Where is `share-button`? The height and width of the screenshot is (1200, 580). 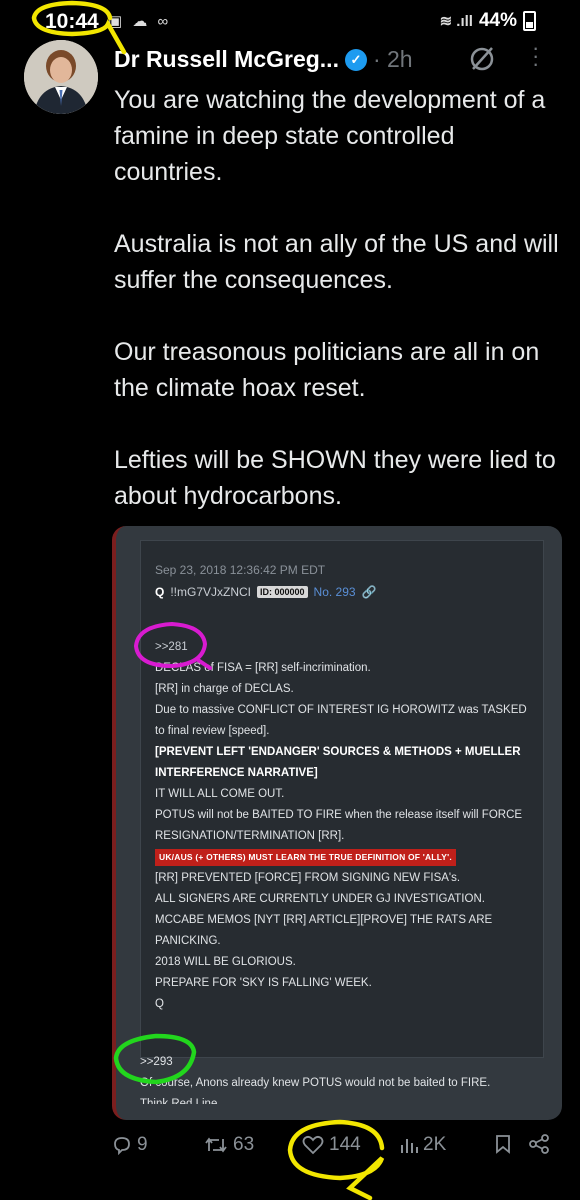 share-button is located at coordinates (539, 1144).